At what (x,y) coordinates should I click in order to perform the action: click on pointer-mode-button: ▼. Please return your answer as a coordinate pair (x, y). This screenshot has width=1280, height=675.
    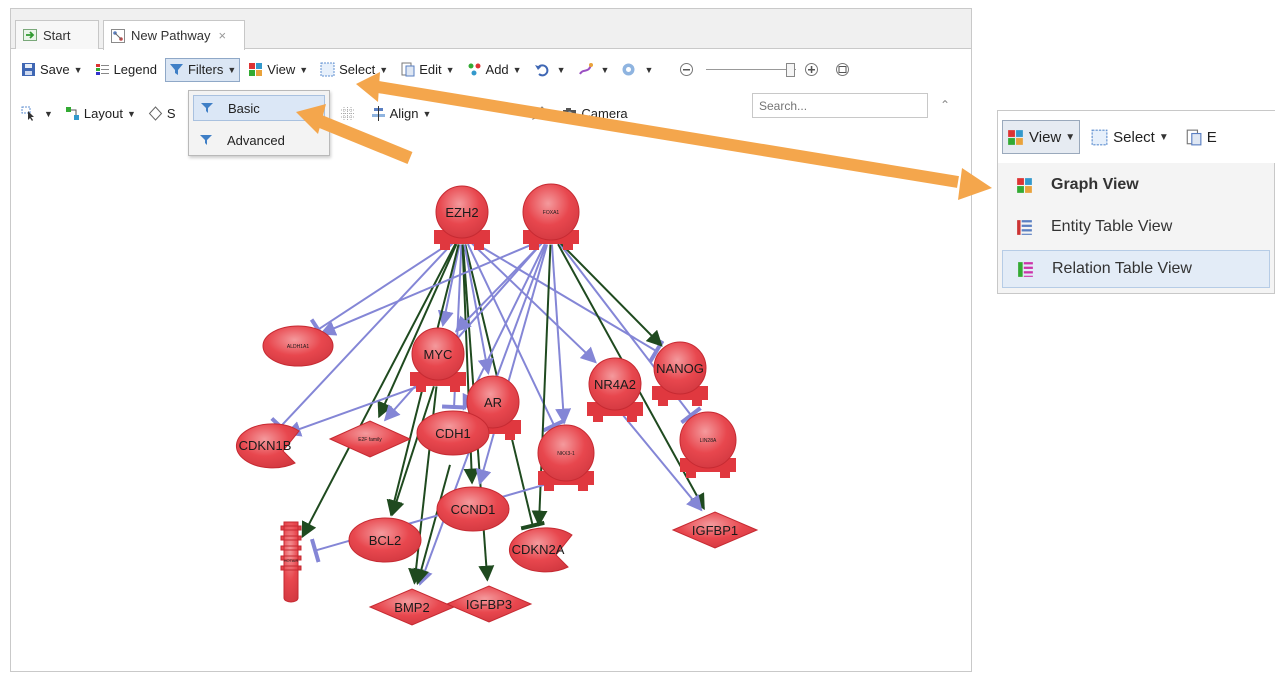
    Looking at the image, I should click on (37, 114).